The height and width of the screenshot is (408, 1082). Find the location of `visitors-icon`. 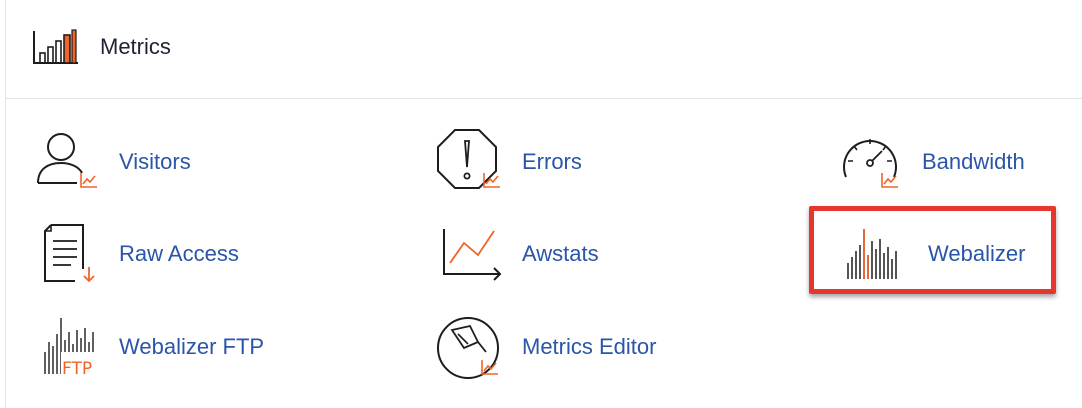

visitors-icon is located at coordinates (67, 160).